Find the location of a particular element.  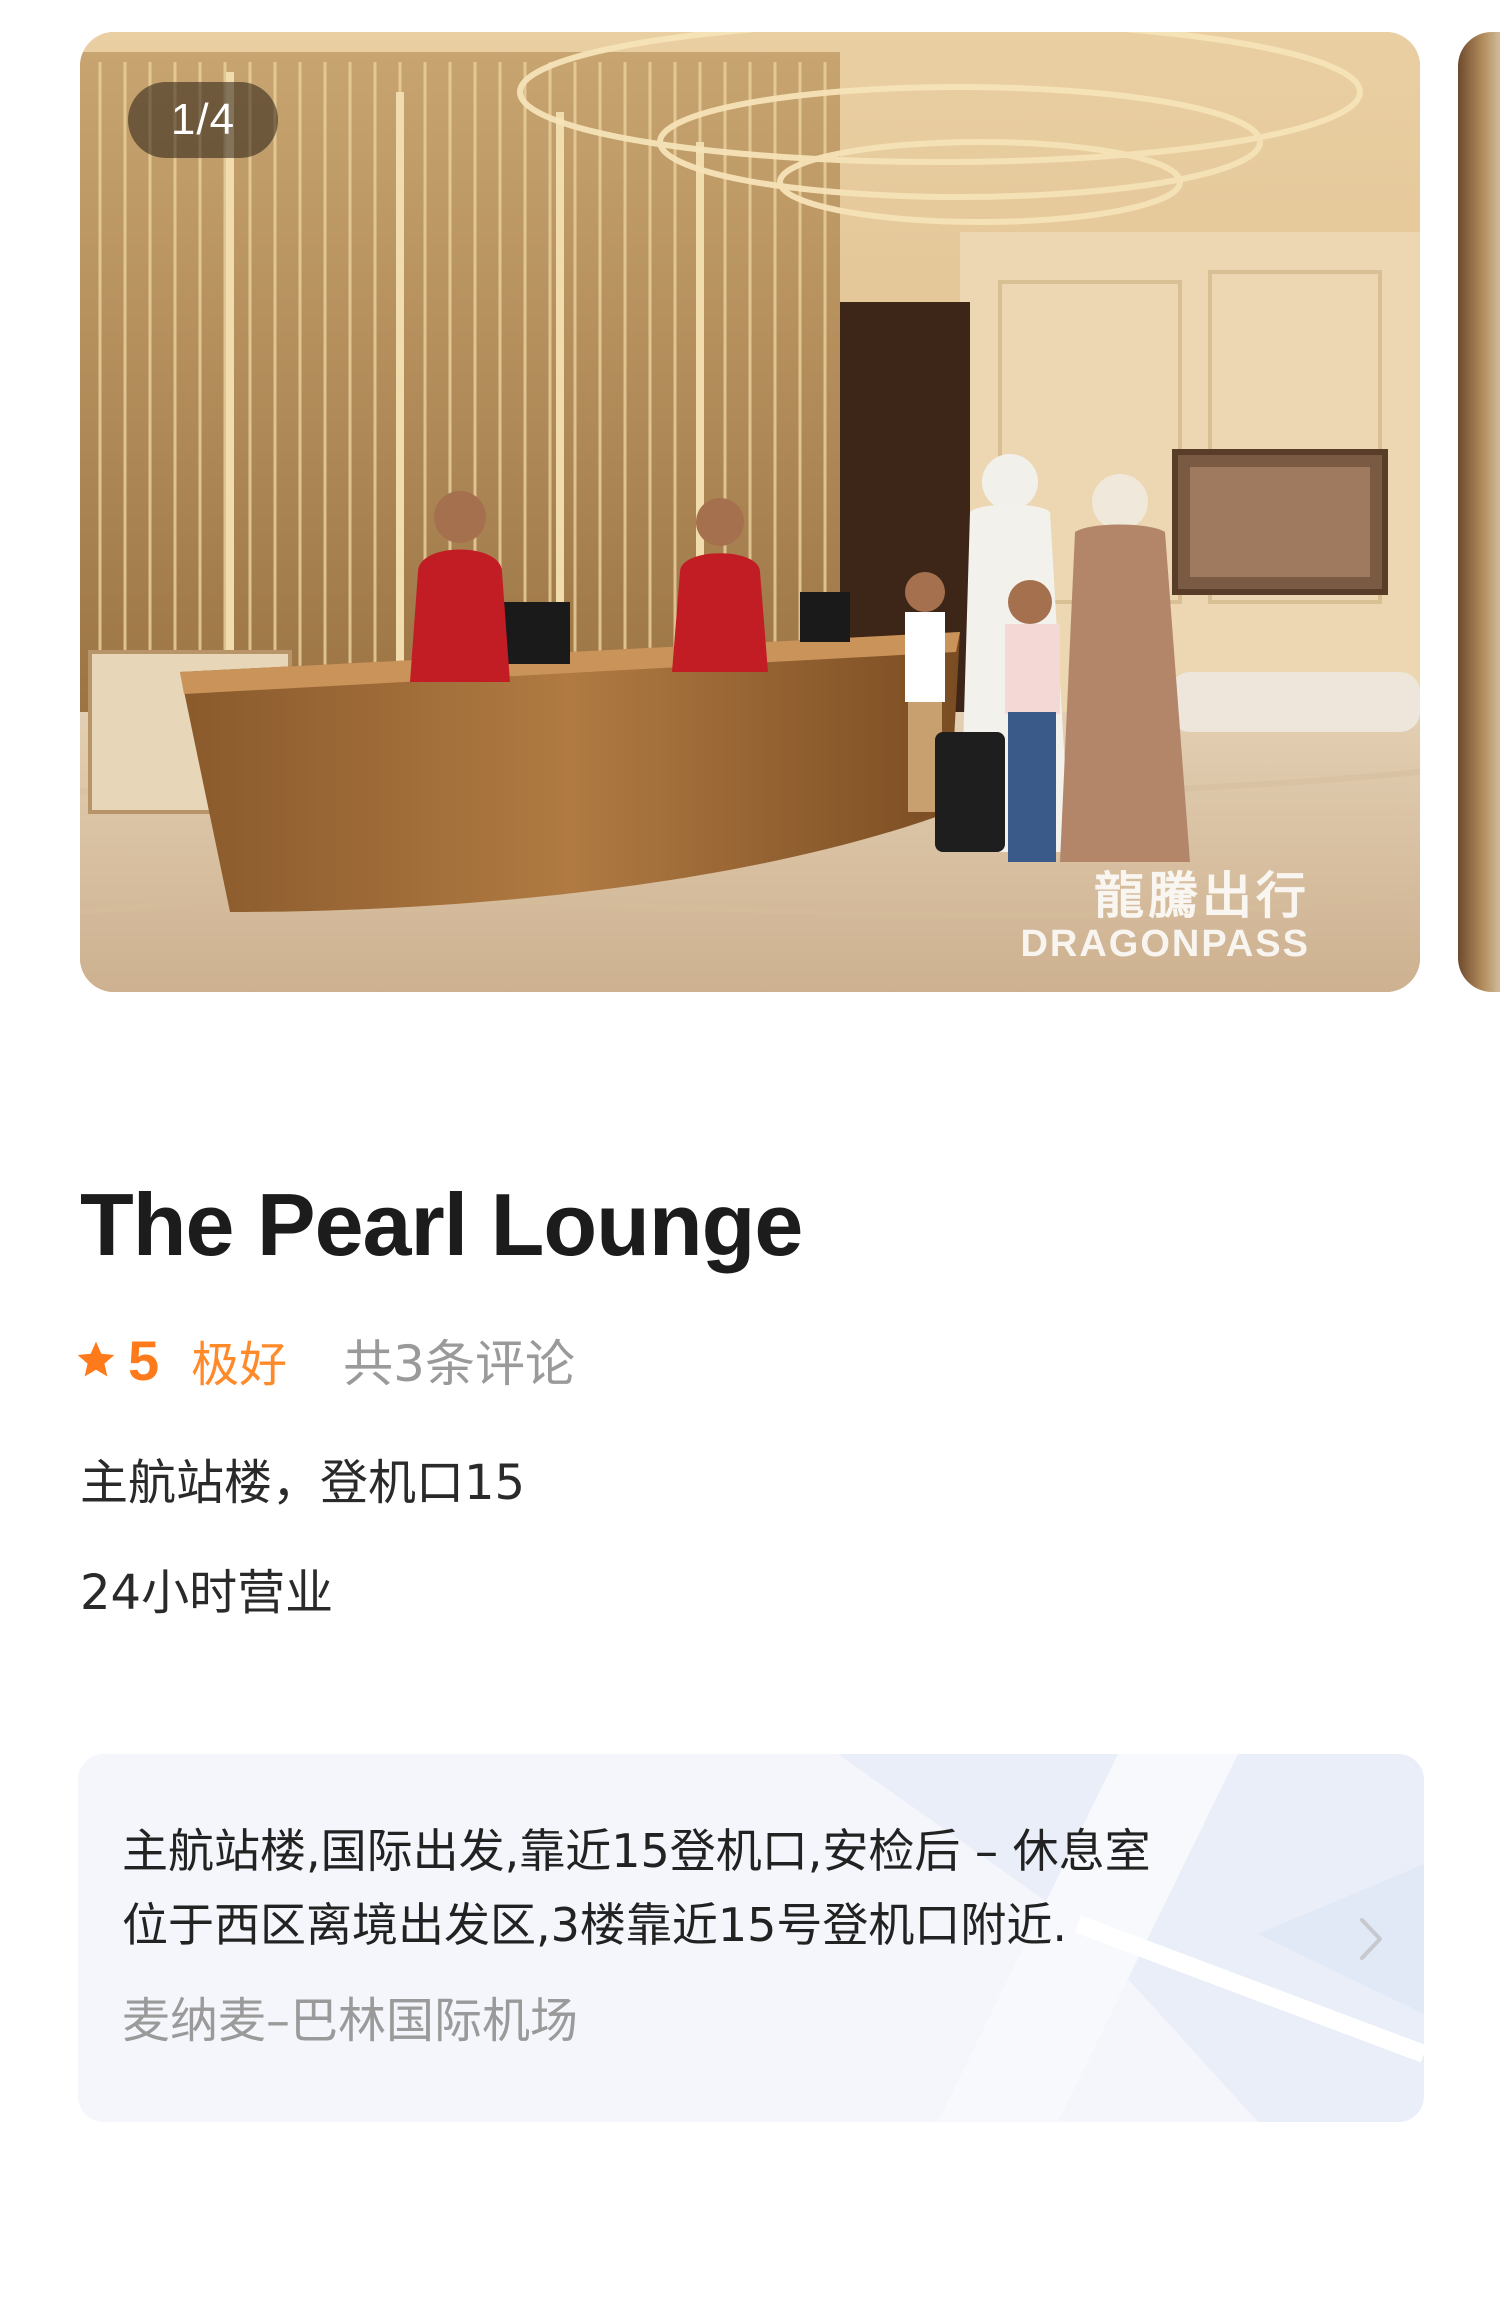

address-line-2: 位于西区离境出发区,3楼靠近15号登机口附近. is located at coordinates (595, 1925).